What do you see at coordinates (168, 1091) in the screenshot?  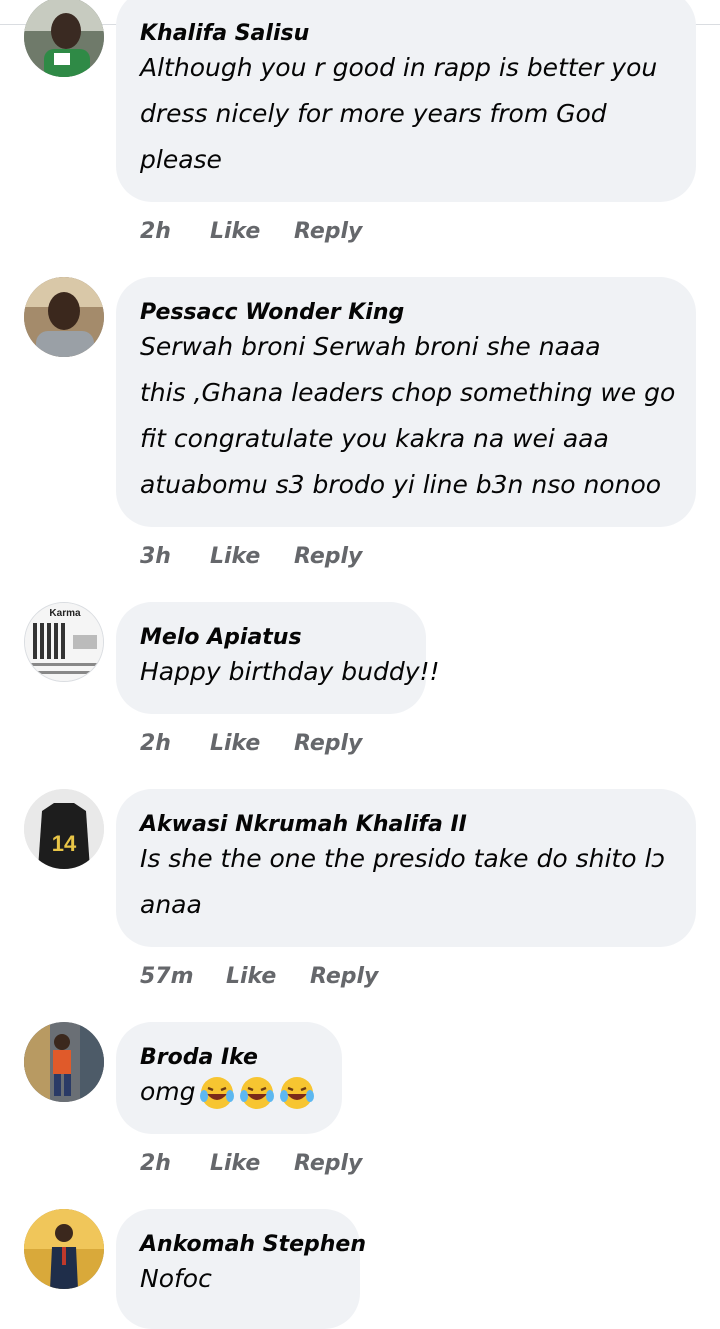 I see `comment-text: omg` at bounding box center [168, 1091].